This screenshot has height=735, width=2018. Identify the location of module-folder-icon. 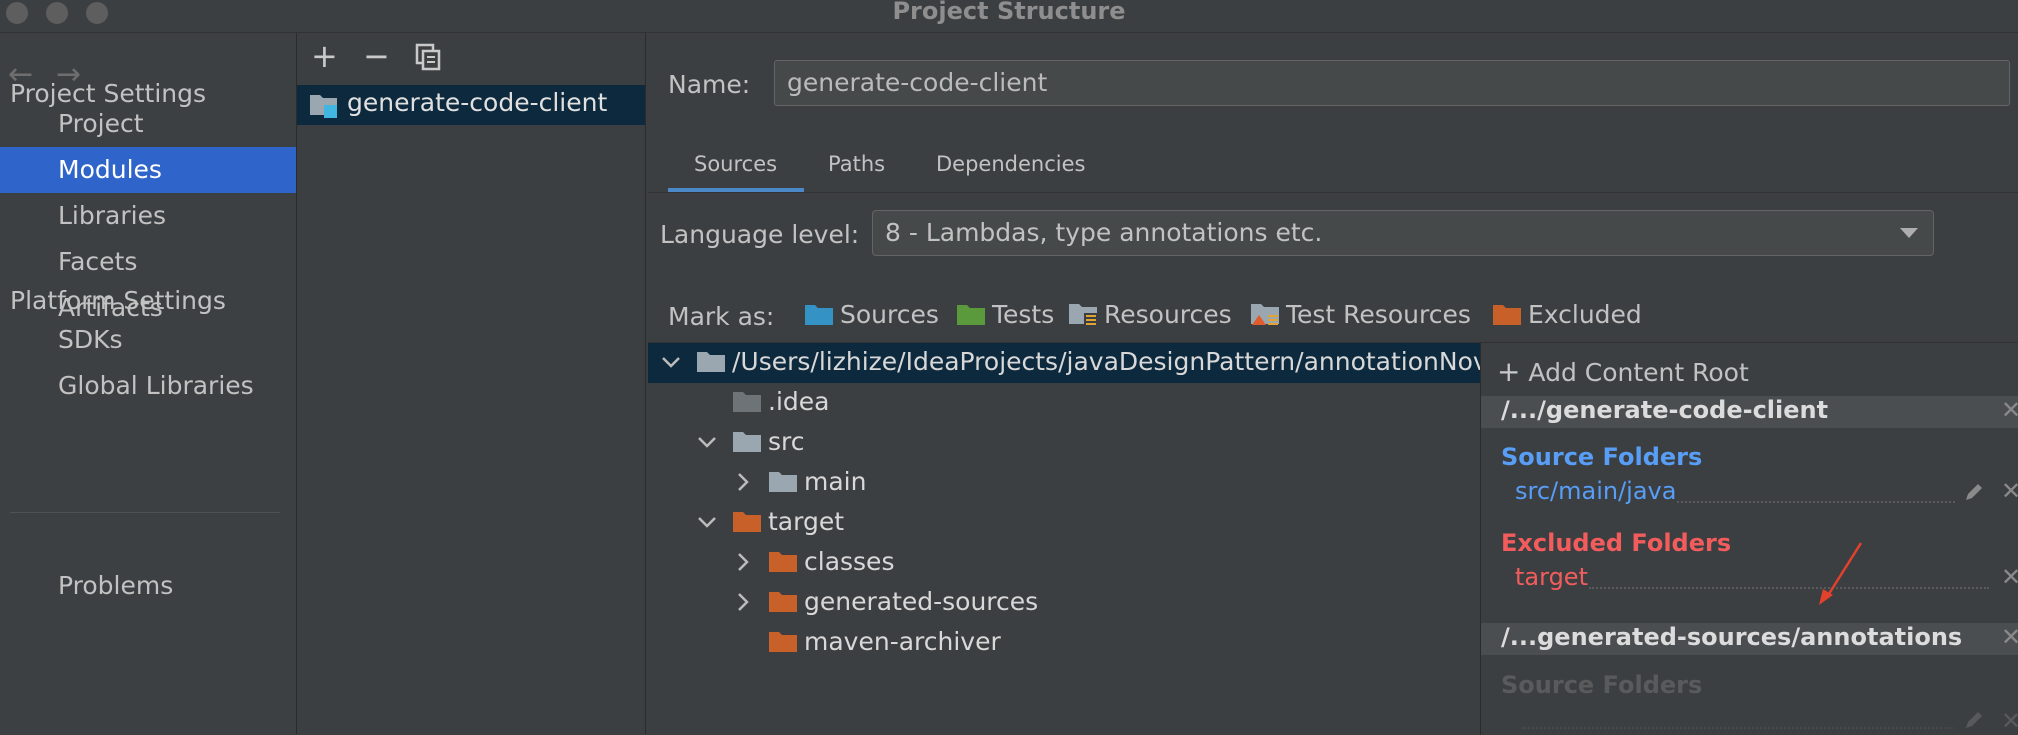
(324, 105).